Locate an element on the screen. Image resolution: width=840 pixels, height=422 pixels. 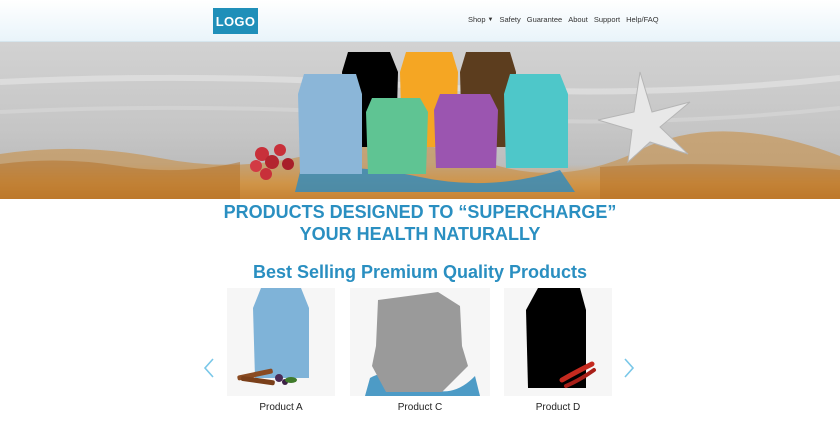
product-label: Product D is located at coordinates (558, 407).